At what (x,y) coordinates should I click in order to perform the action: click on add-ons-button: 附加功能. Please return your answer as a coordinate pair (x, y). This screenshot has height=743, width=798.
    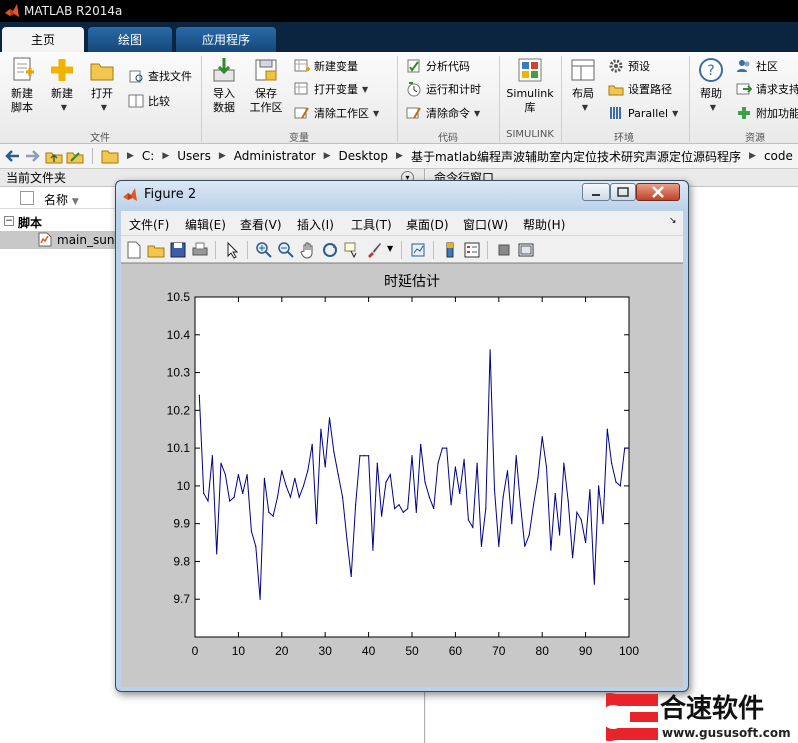
    Looking at the image, I should click on (767, 113).